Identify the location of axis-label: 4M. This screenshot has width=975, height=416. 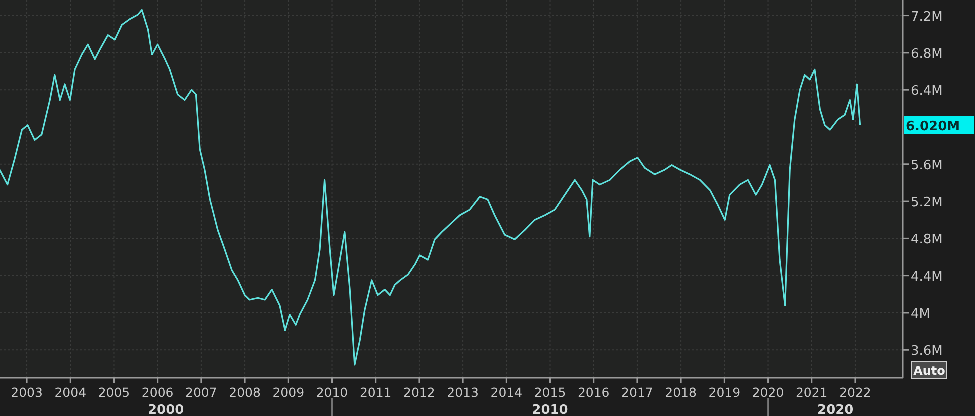
(920, 314).